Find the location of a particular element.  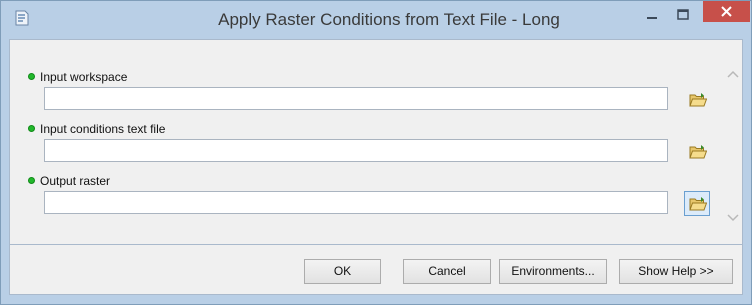

param-label-input-workspace: Input workspace is located at coordinates (77, 77).